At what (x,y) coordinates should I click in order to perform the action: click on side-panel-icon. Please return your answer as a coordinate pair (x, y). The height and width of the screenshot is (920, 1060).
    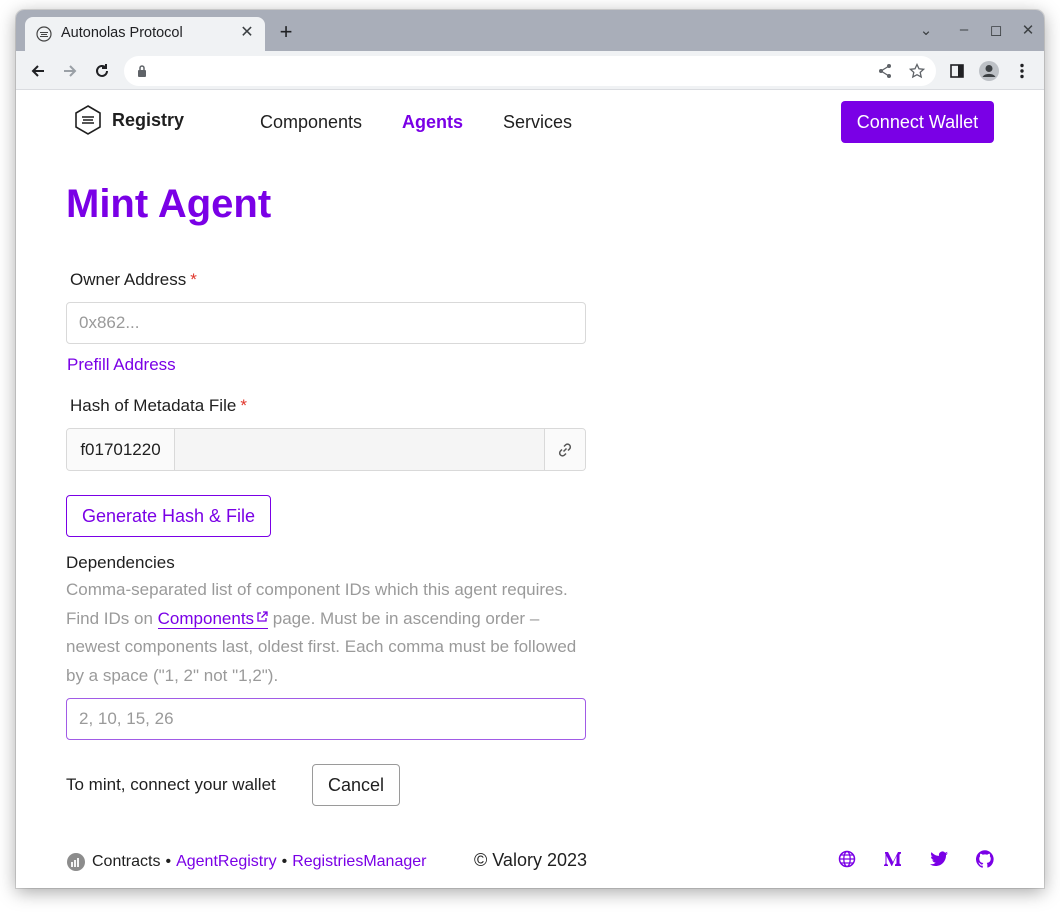
    Looking at the image, I should click on (957, 71).